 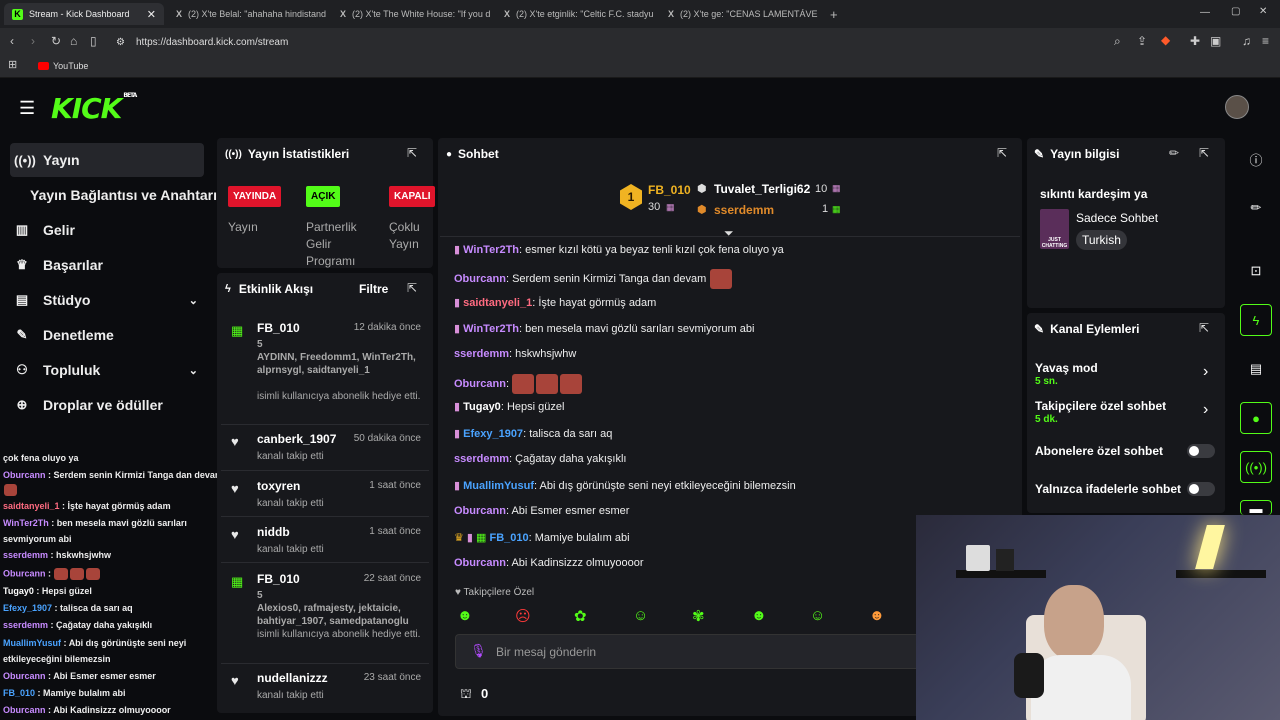 I want to click on sidebar-item-denetleme: ✎ Denetleme, so click(x=64, y=335).